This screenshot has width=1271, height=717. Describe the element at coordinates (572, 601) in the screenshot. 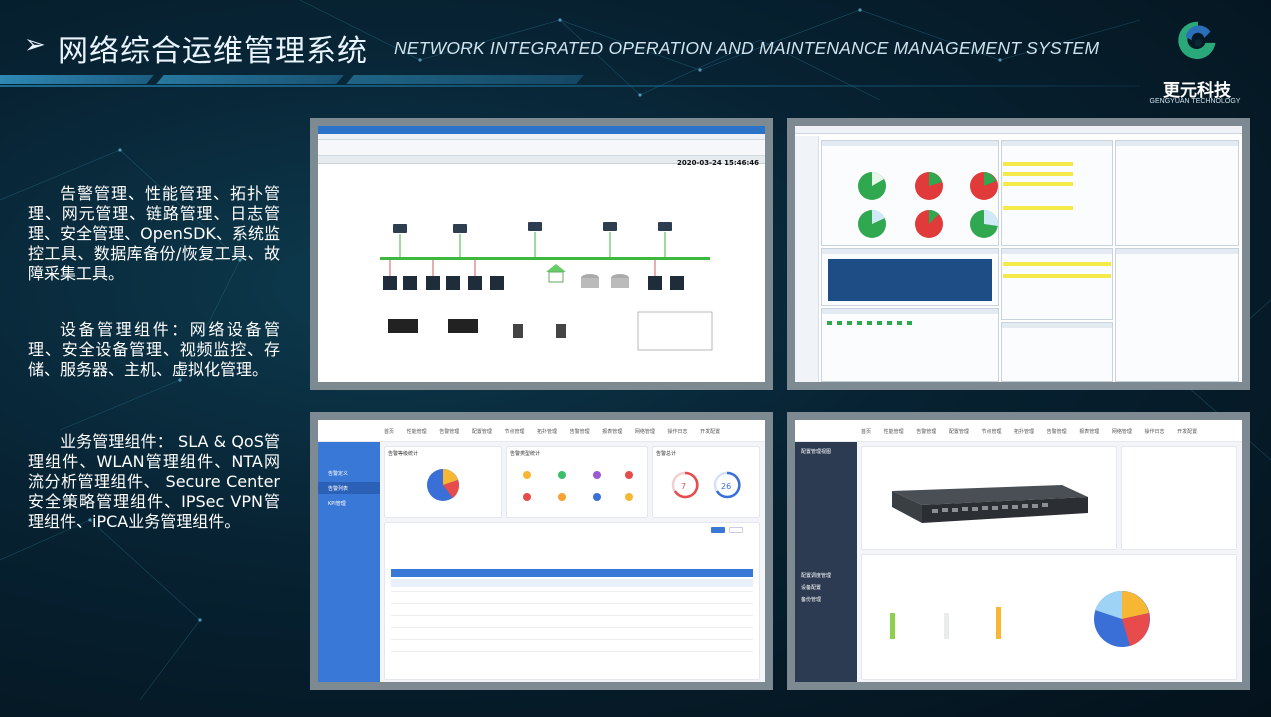

I see `alarm-list-table` at that location.